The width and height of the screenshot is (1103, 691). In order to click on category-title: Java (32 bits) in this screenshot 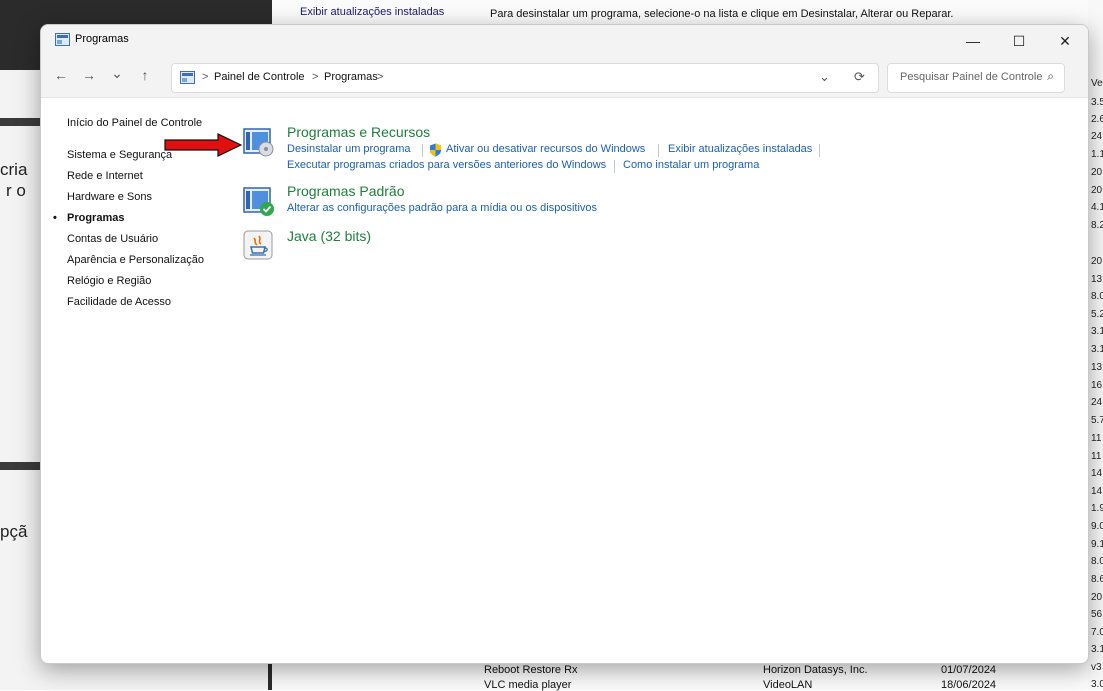, I will do `click(329, 236)`.